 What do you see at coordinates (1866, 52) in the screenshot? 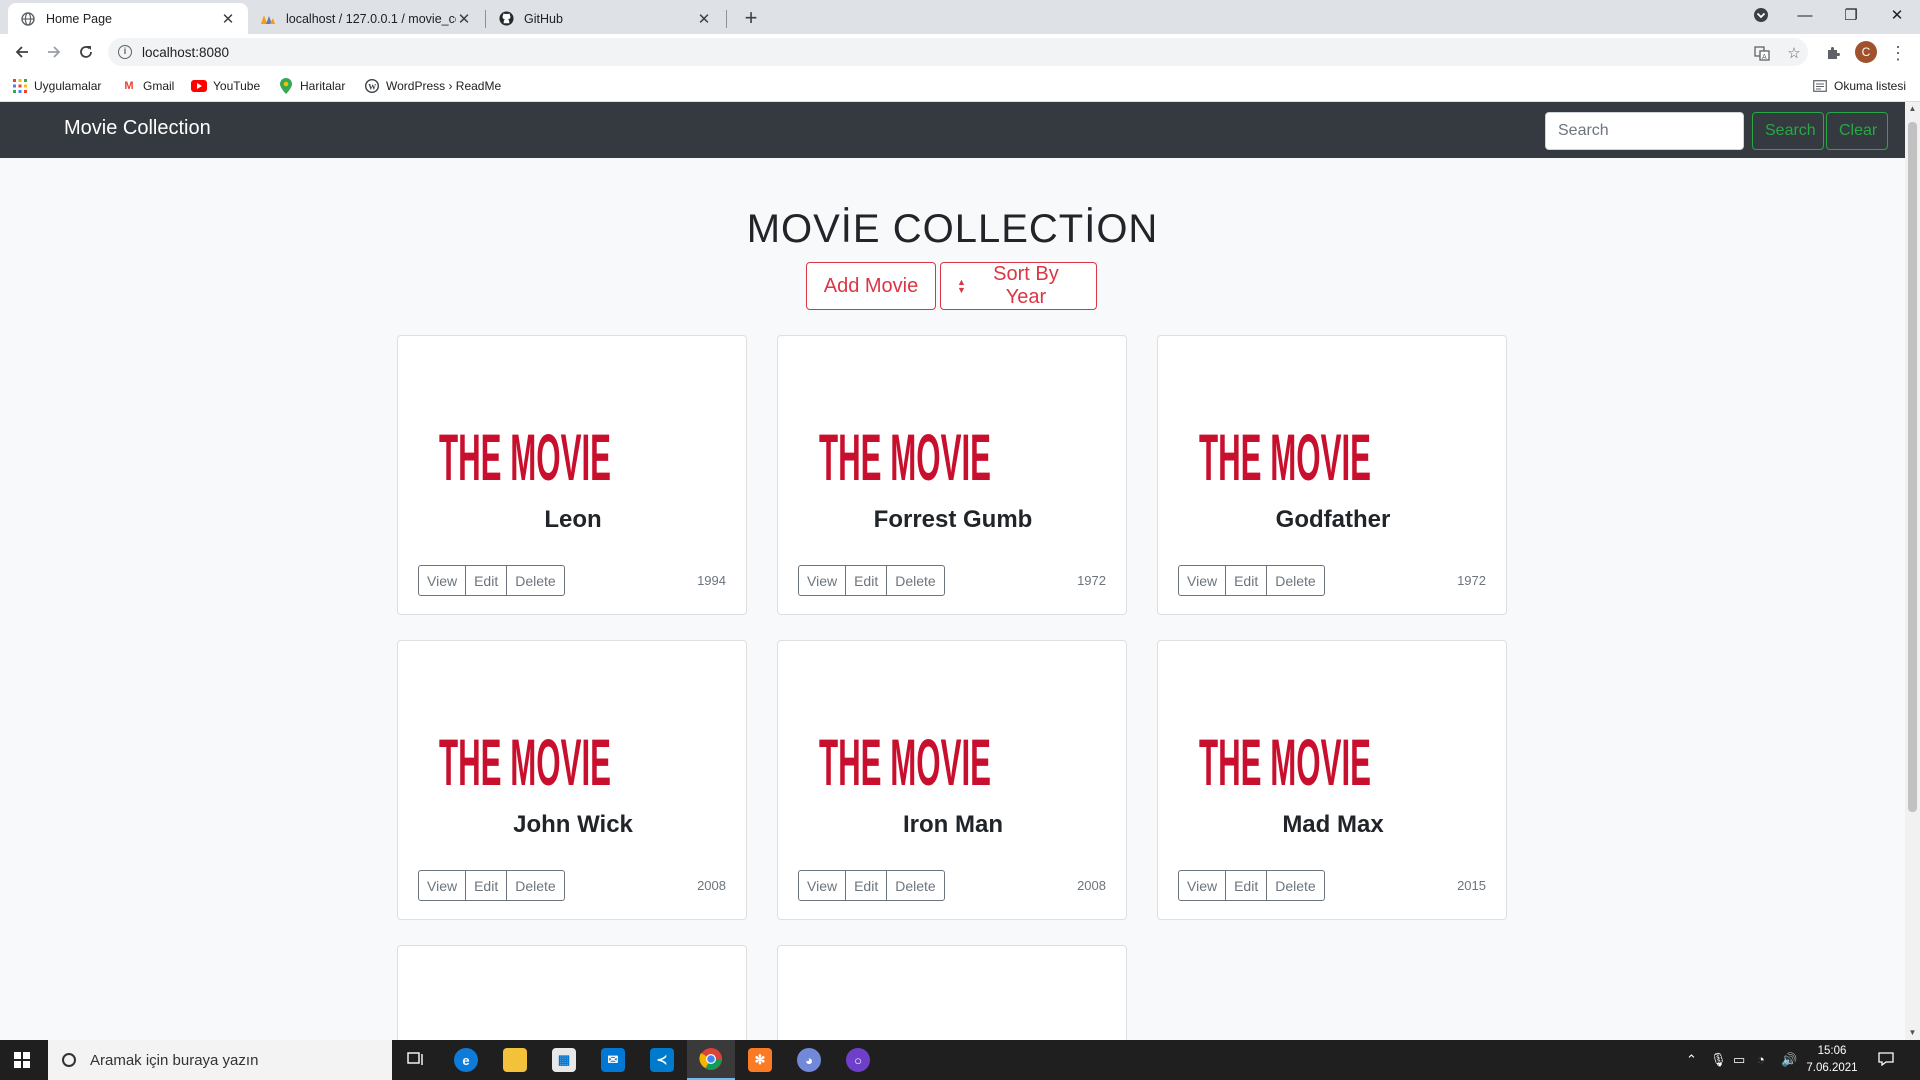
I see `profile-avatar: C` at bounding box center [1866, 52].